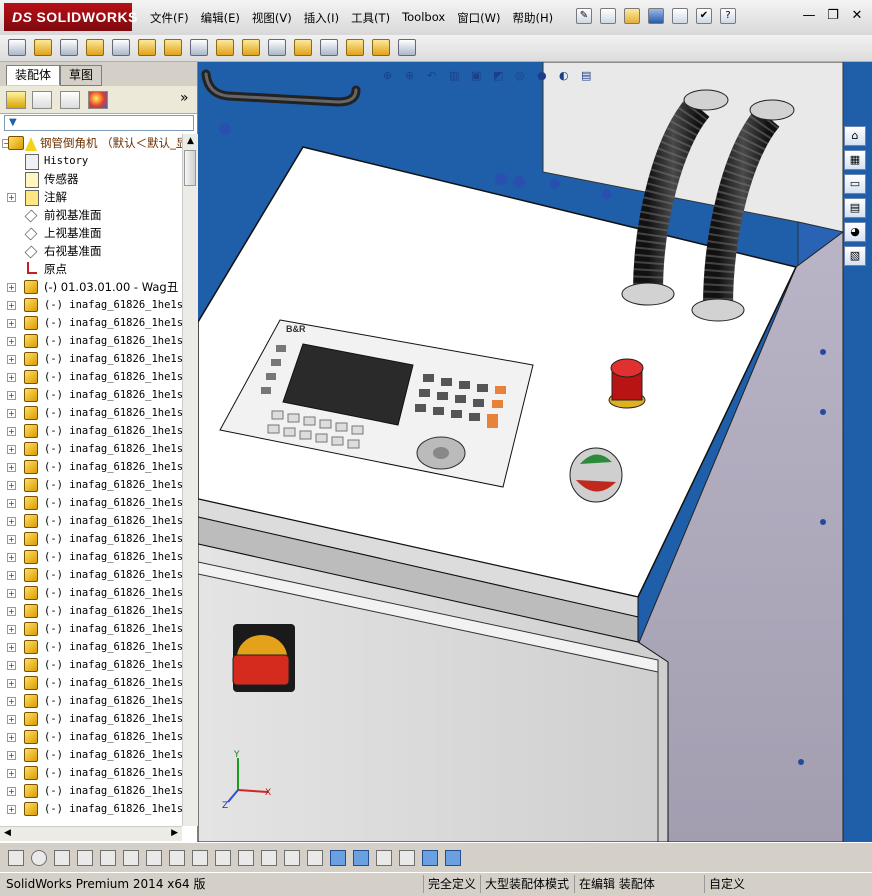 This screenshot has width=872, height=896. Describe the element at coordinates (855, 232) in the screenshot. I see `appearances-icon: ◕` at that location.